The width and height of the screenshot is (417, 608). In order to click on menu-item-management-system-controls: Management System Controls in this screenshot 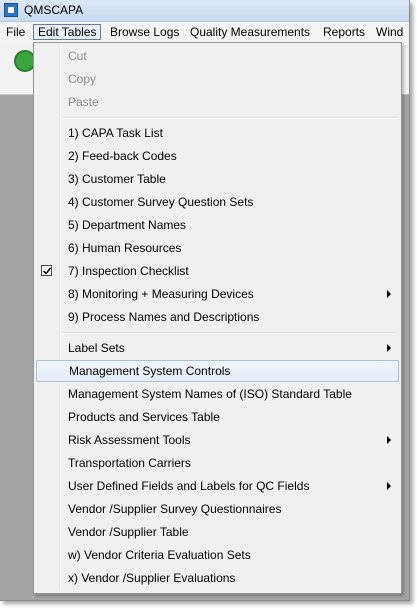, I will do `click(217, 371)`.